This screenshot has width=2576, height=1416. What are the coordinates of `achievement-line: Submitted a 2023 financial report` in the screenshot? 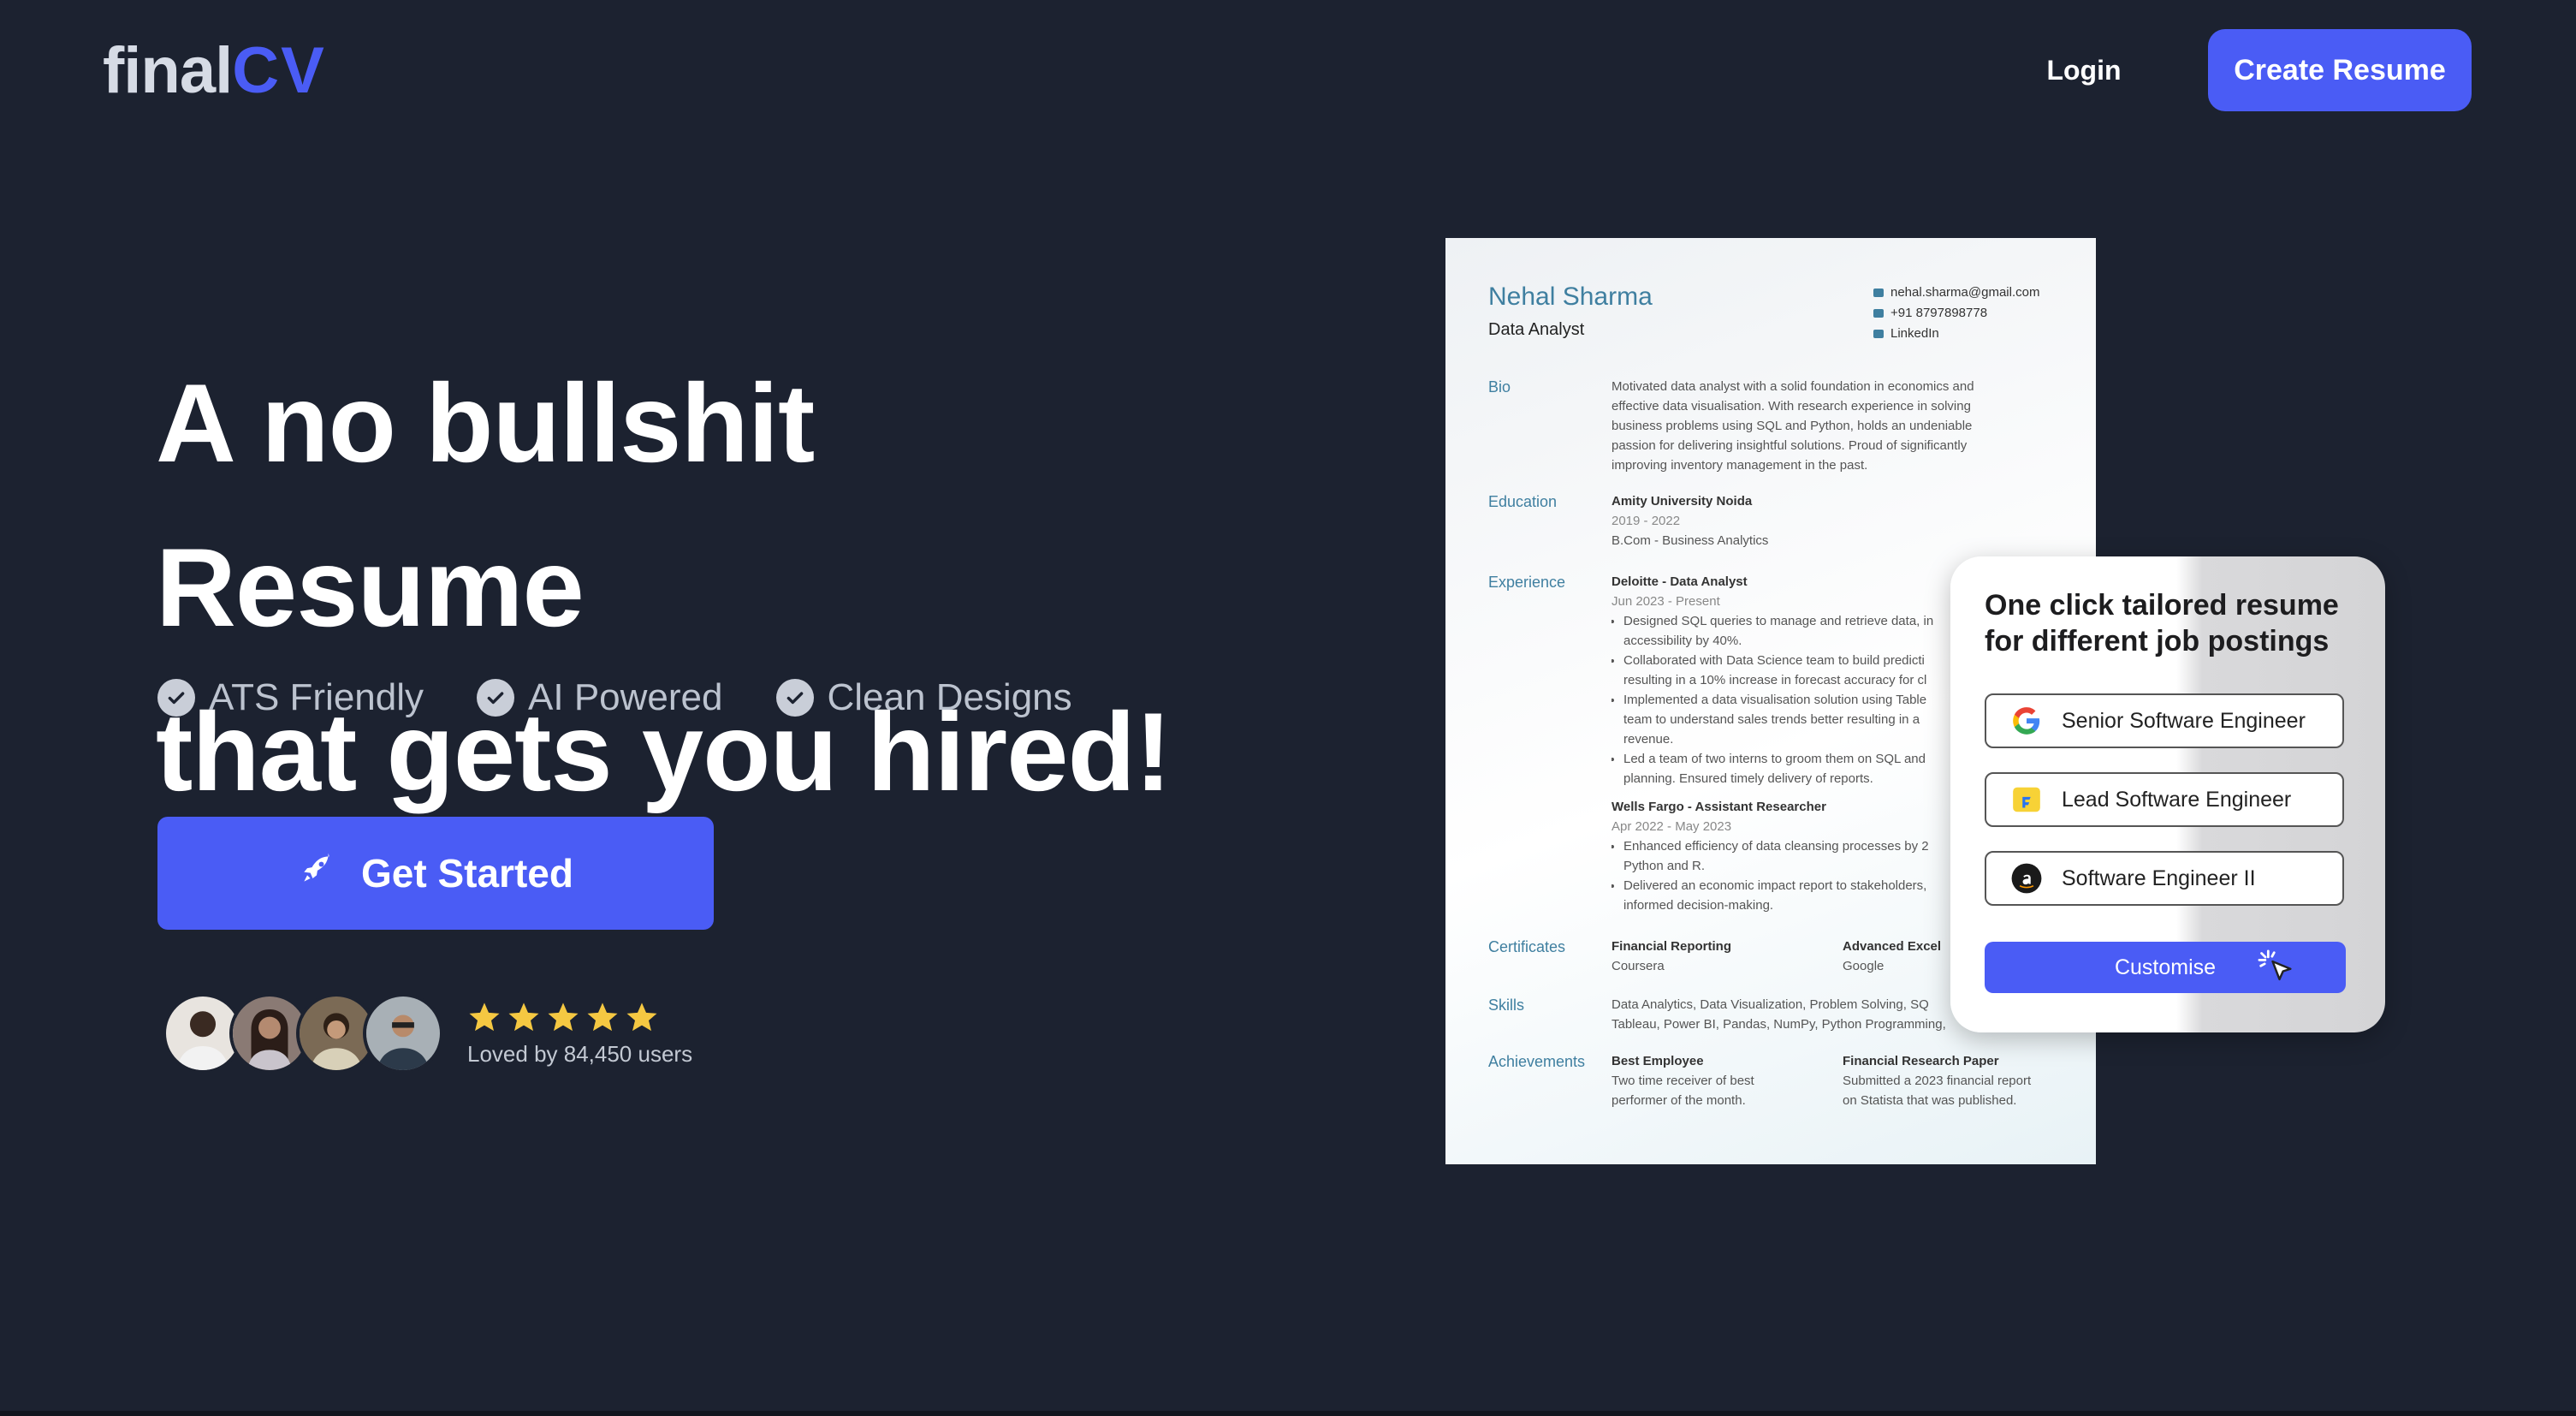 It's located at (1937, 1081).